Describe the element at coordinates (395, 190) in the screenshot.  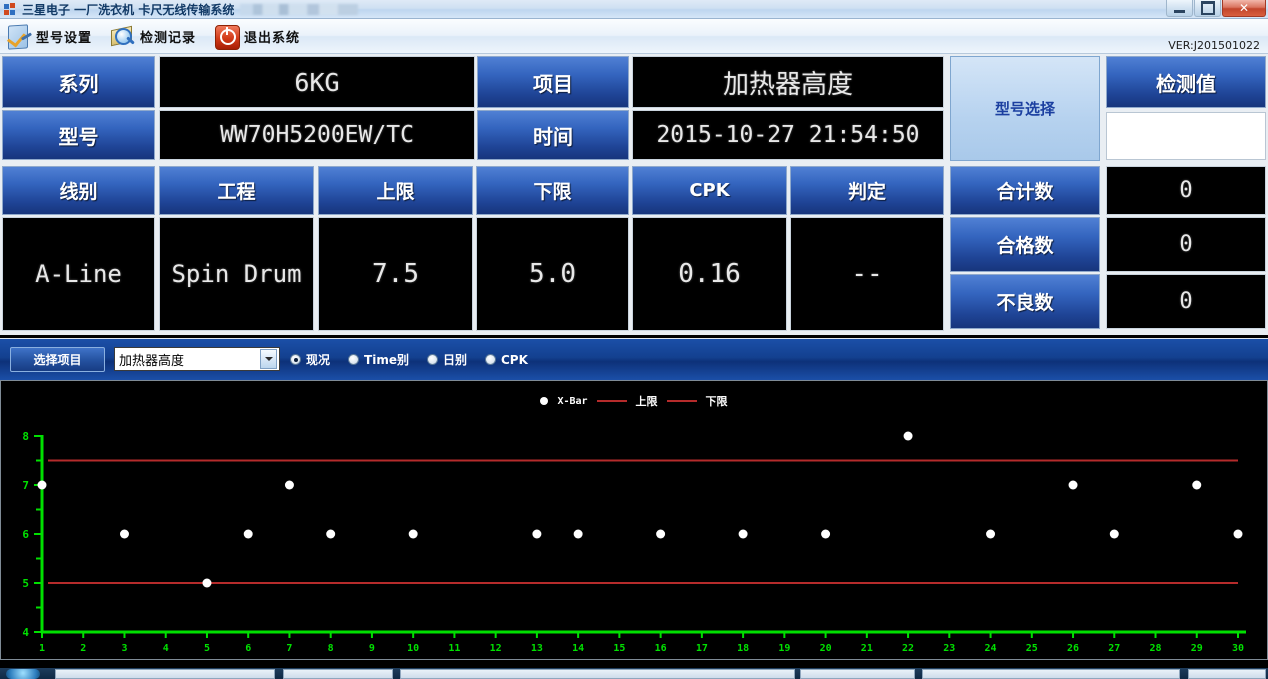
I see `usl-label: 上限` at that location.